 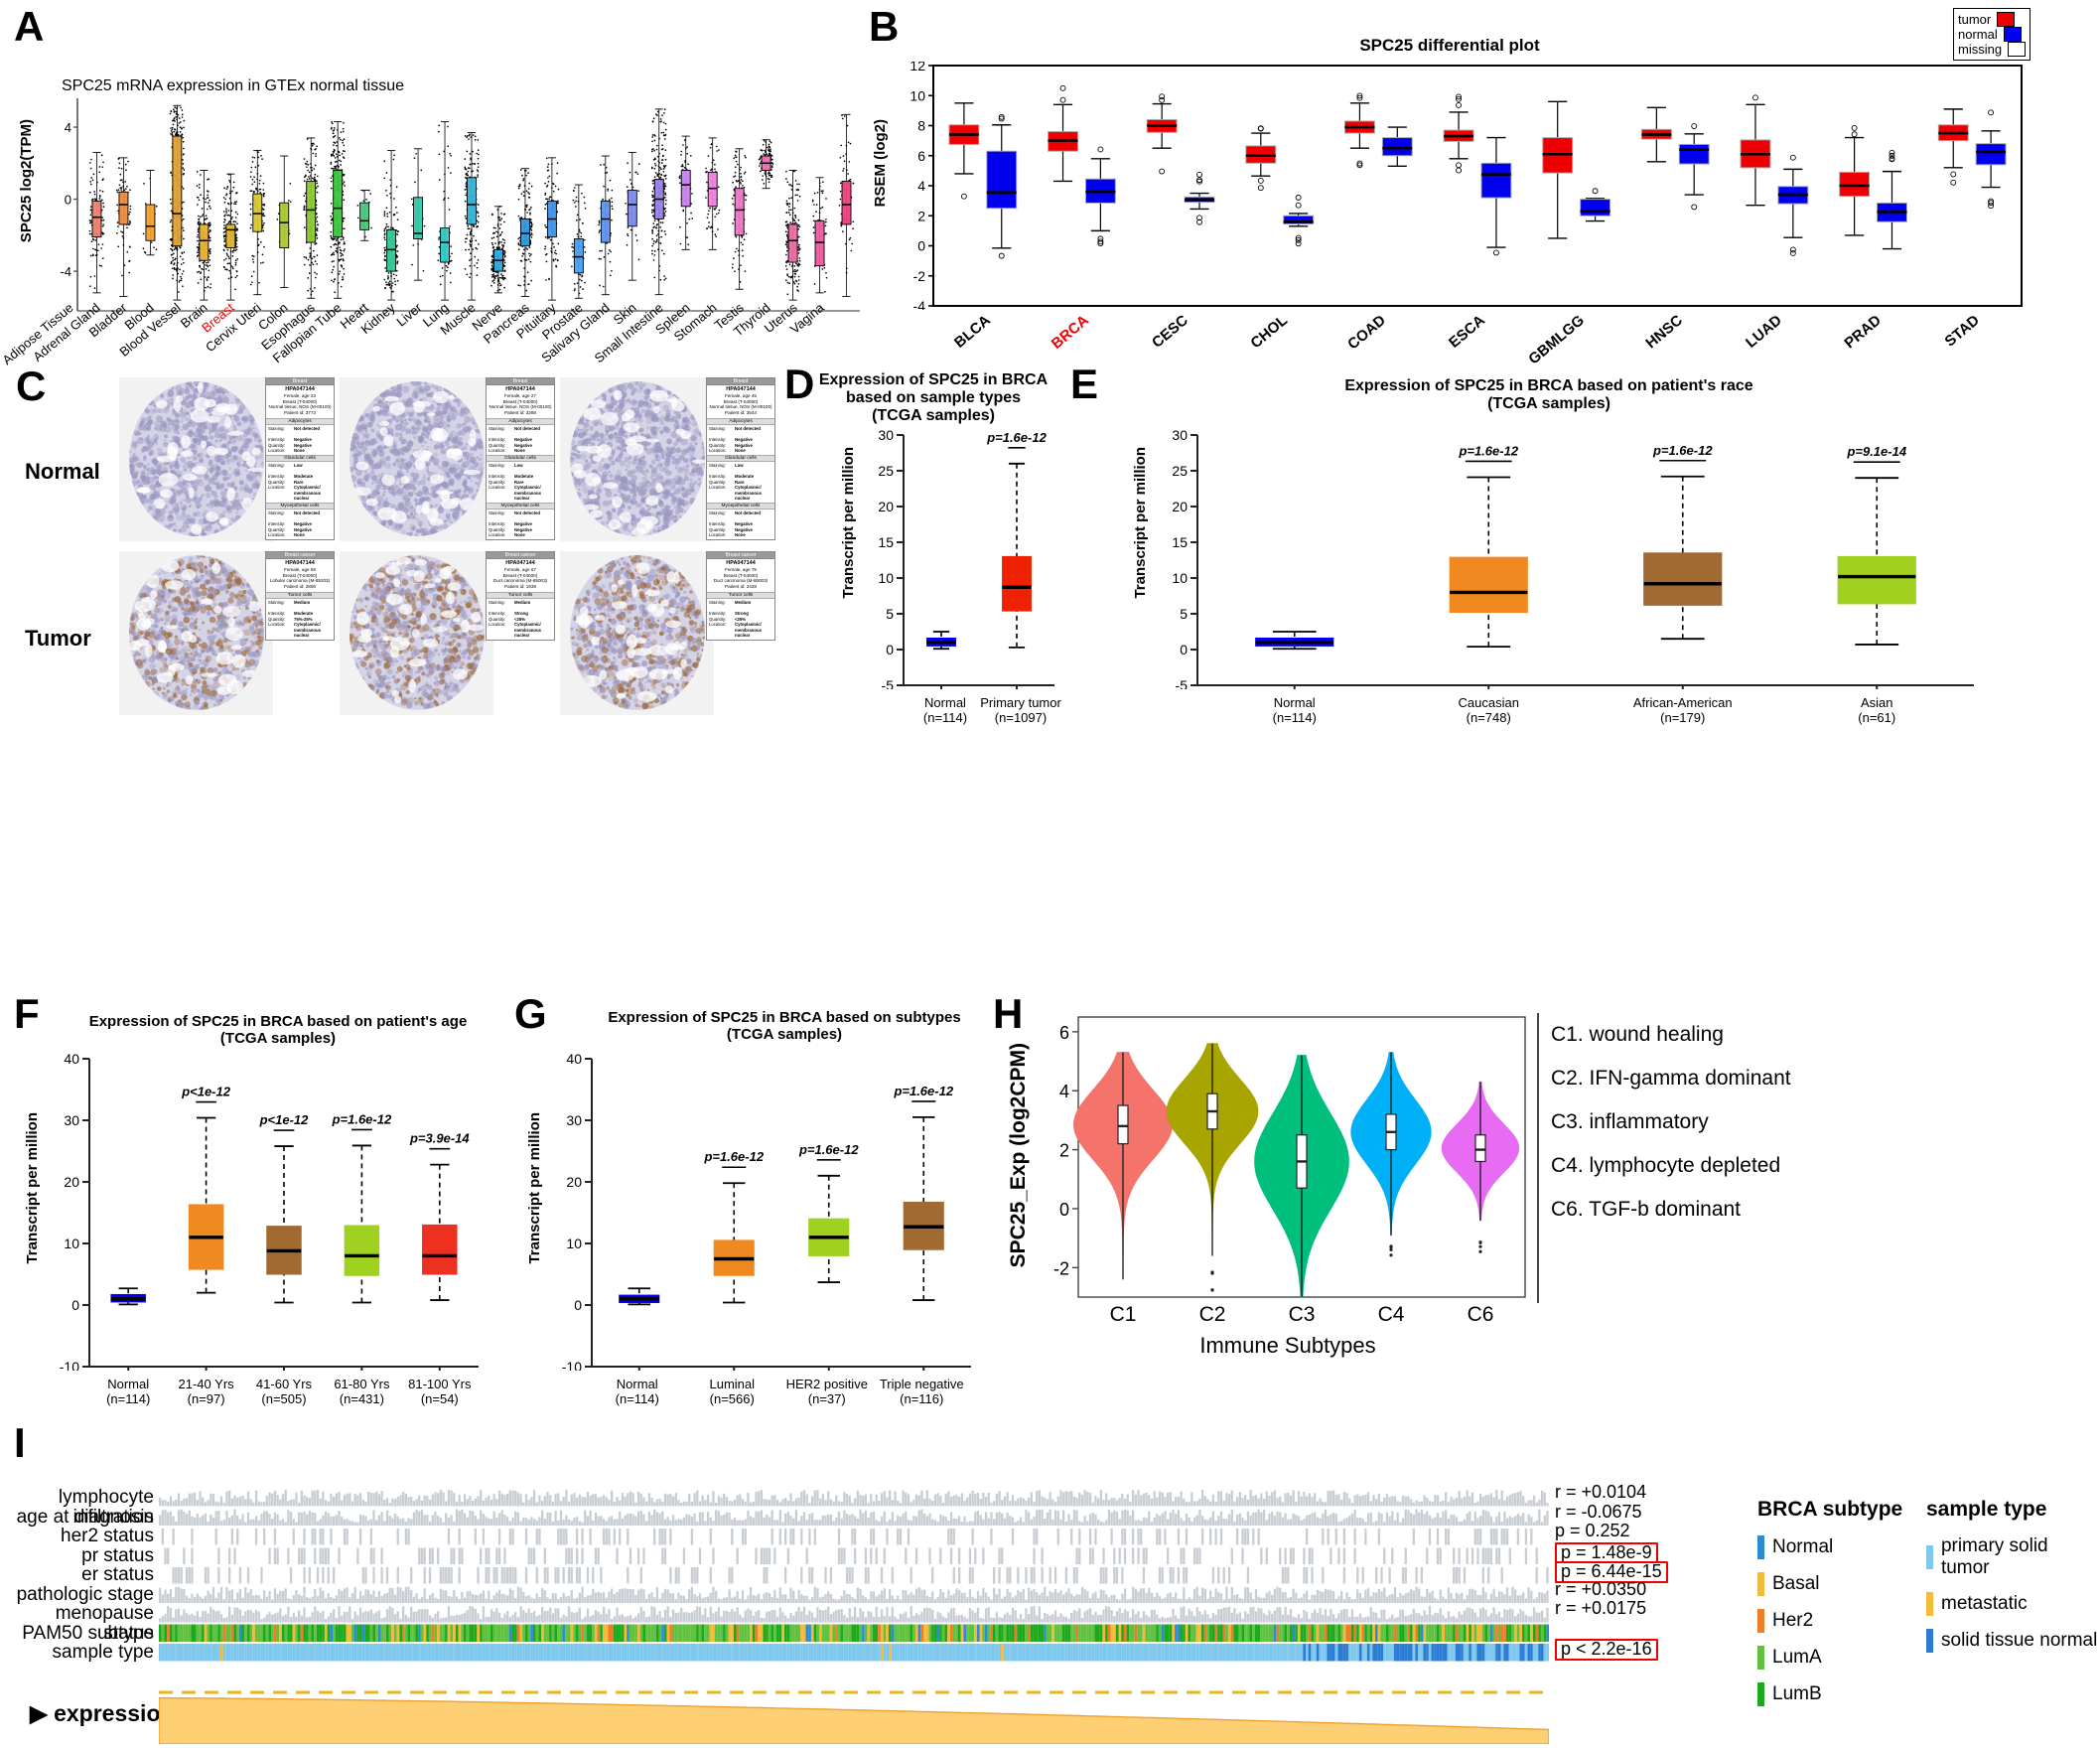 I want to click on panel-i-row-stat: r = +0.0175, so click(x=1654, y=1609).